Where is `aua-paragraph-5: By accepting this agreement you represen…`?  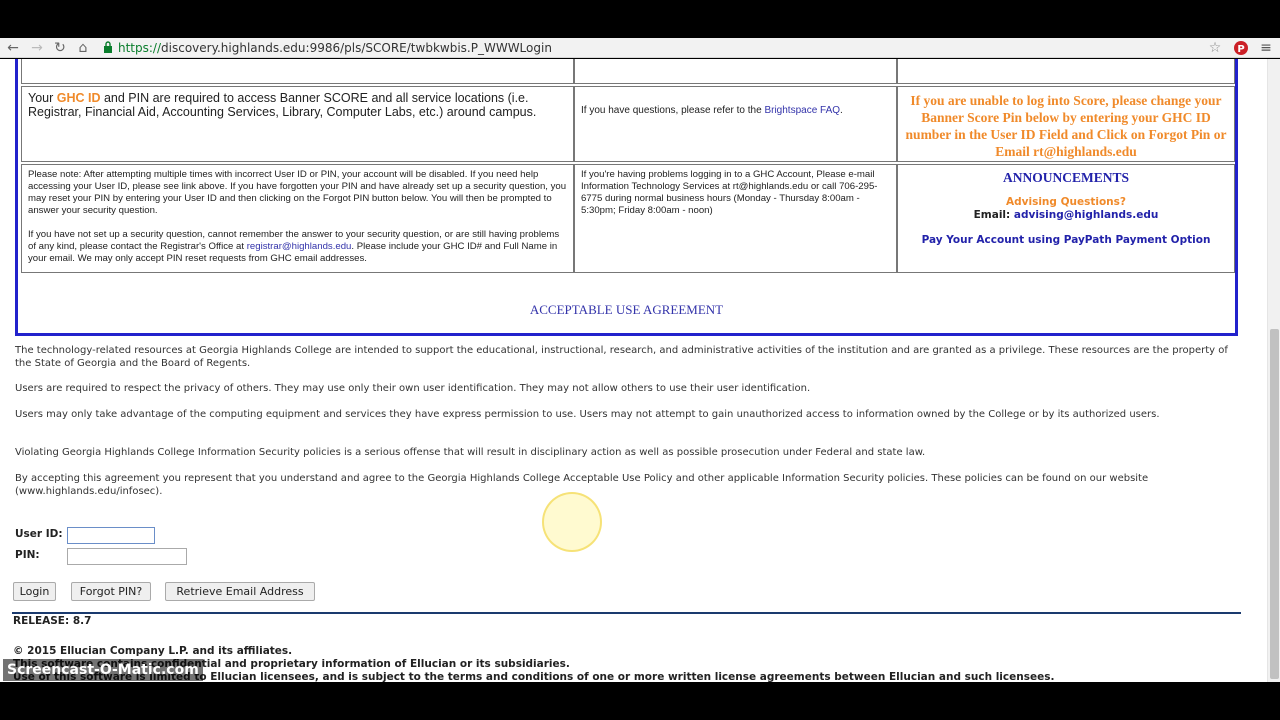
aua-paragraph-5: By accepting this agreement you represen… is located at coordinates (582, 485).